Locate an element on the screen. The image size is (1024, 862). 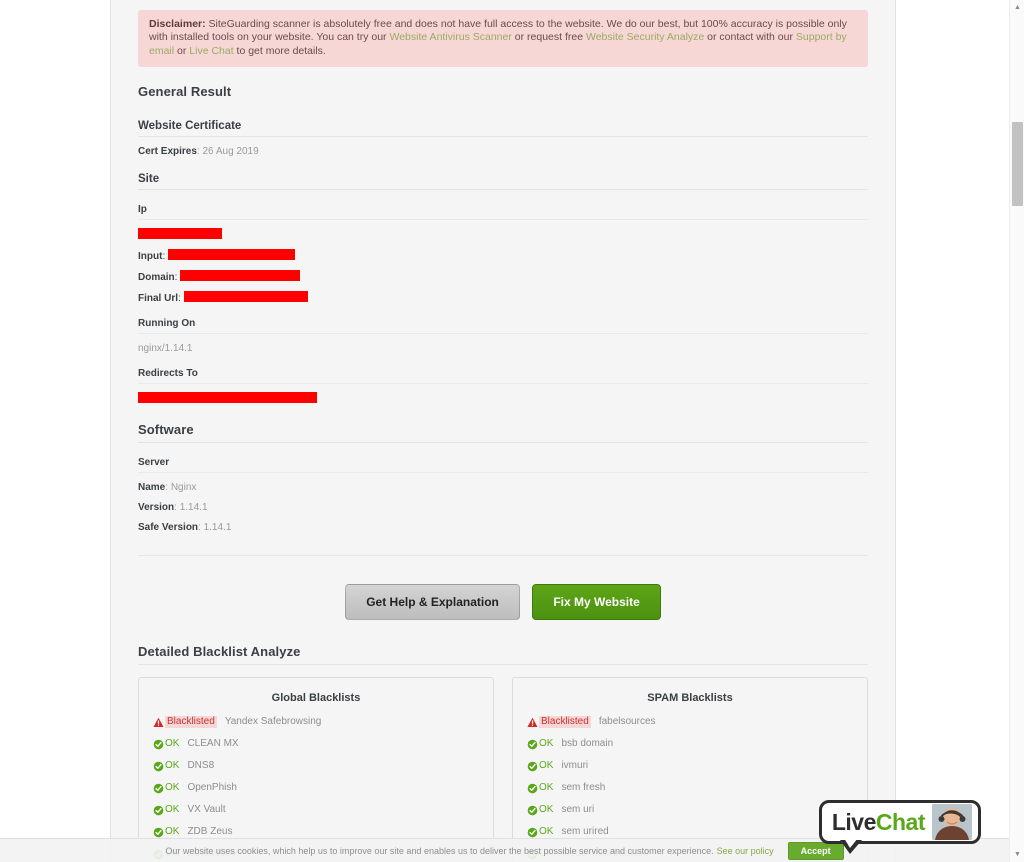
website-antivirus-scanner-link: Website Antivirus Scanner is located at coordinates (450, 37).